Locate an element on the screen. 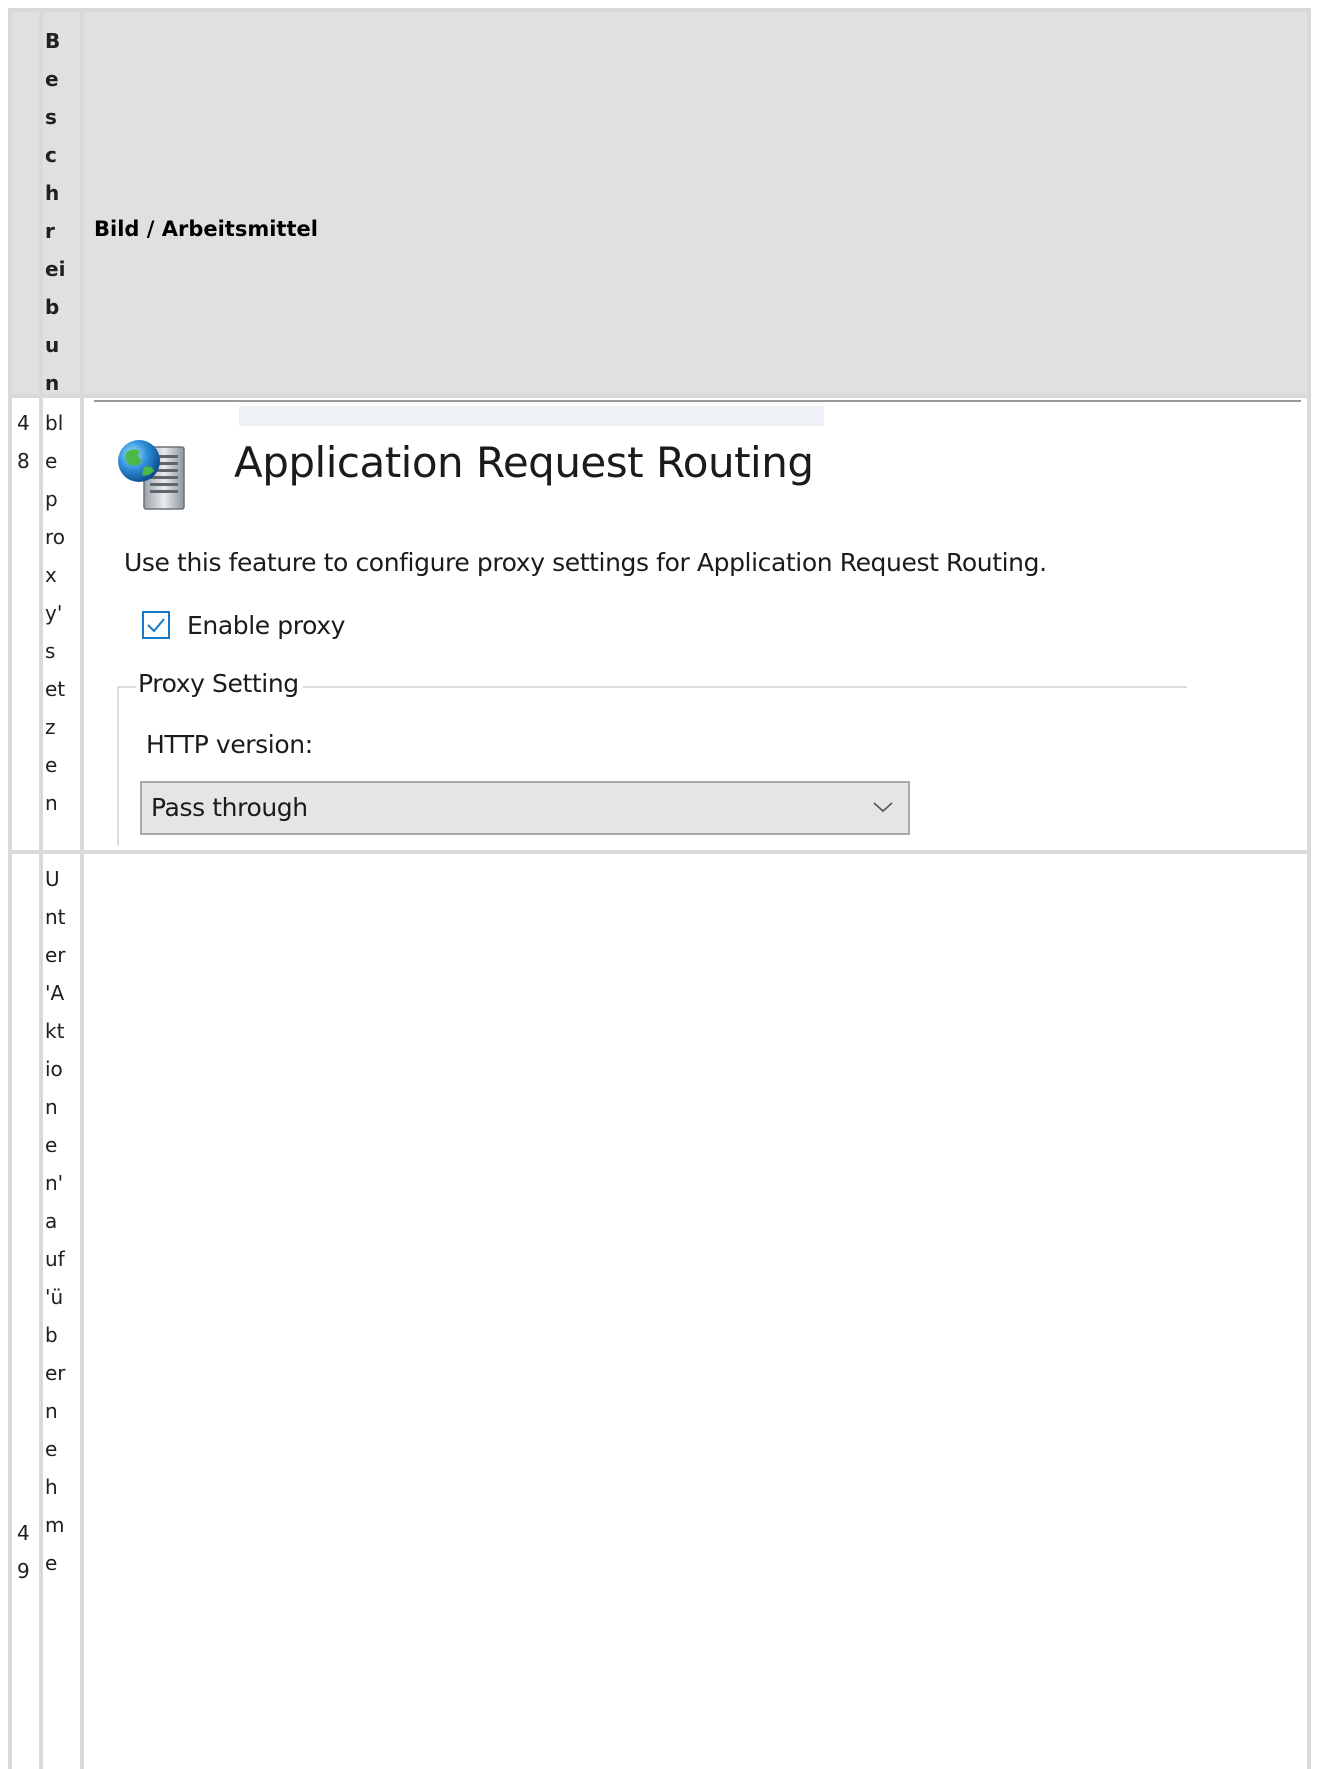  header-description-cell: Beschreibung is located at coordinates (61, 203).